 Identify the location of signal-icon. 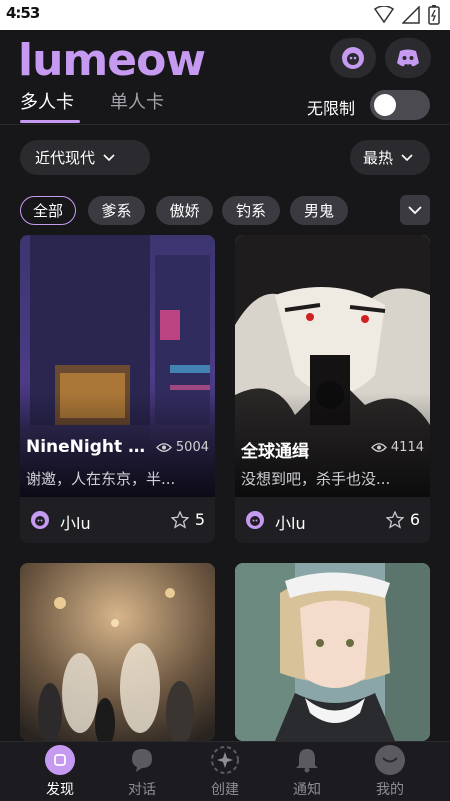
(411, 15).